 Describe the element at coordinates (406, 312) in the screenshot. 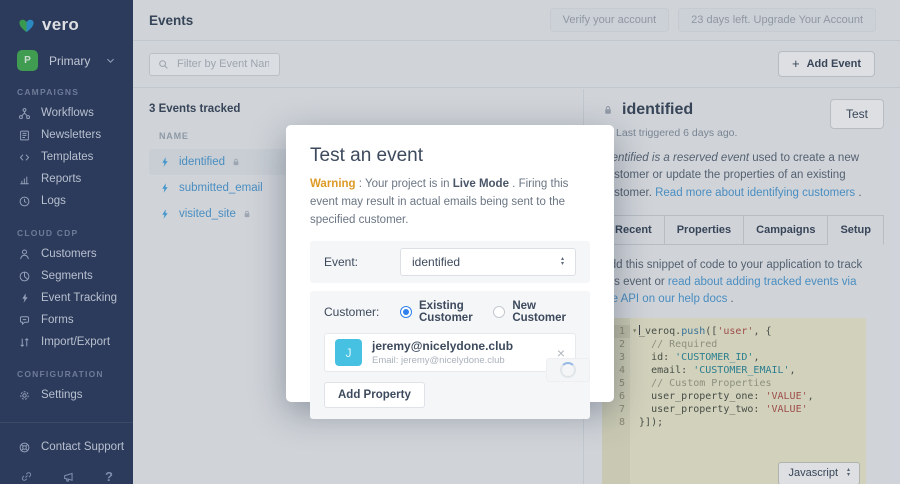

I see `existing-customer-radio` at that location.